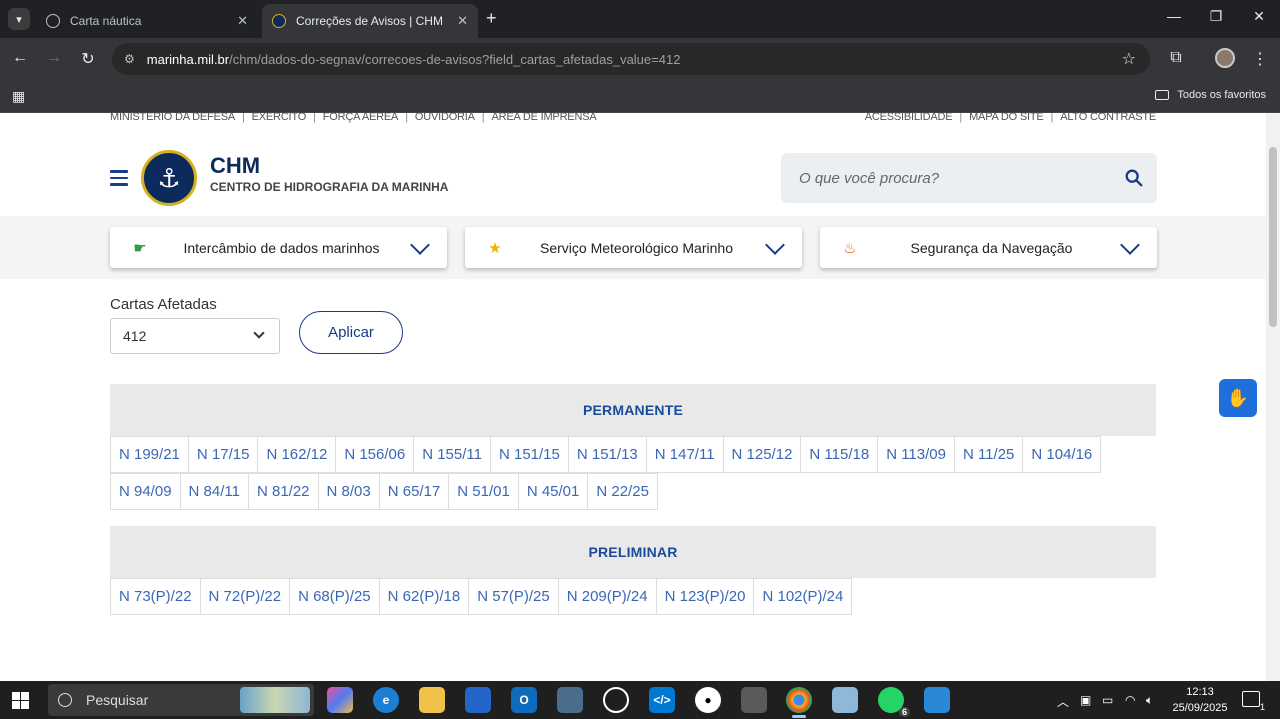 This screenshot has width=1280, height=719. Describe the element at coordinates (155, 596) in the screenshot. I see `aviso-preliminar-link: N 73(P)/22` at that location.